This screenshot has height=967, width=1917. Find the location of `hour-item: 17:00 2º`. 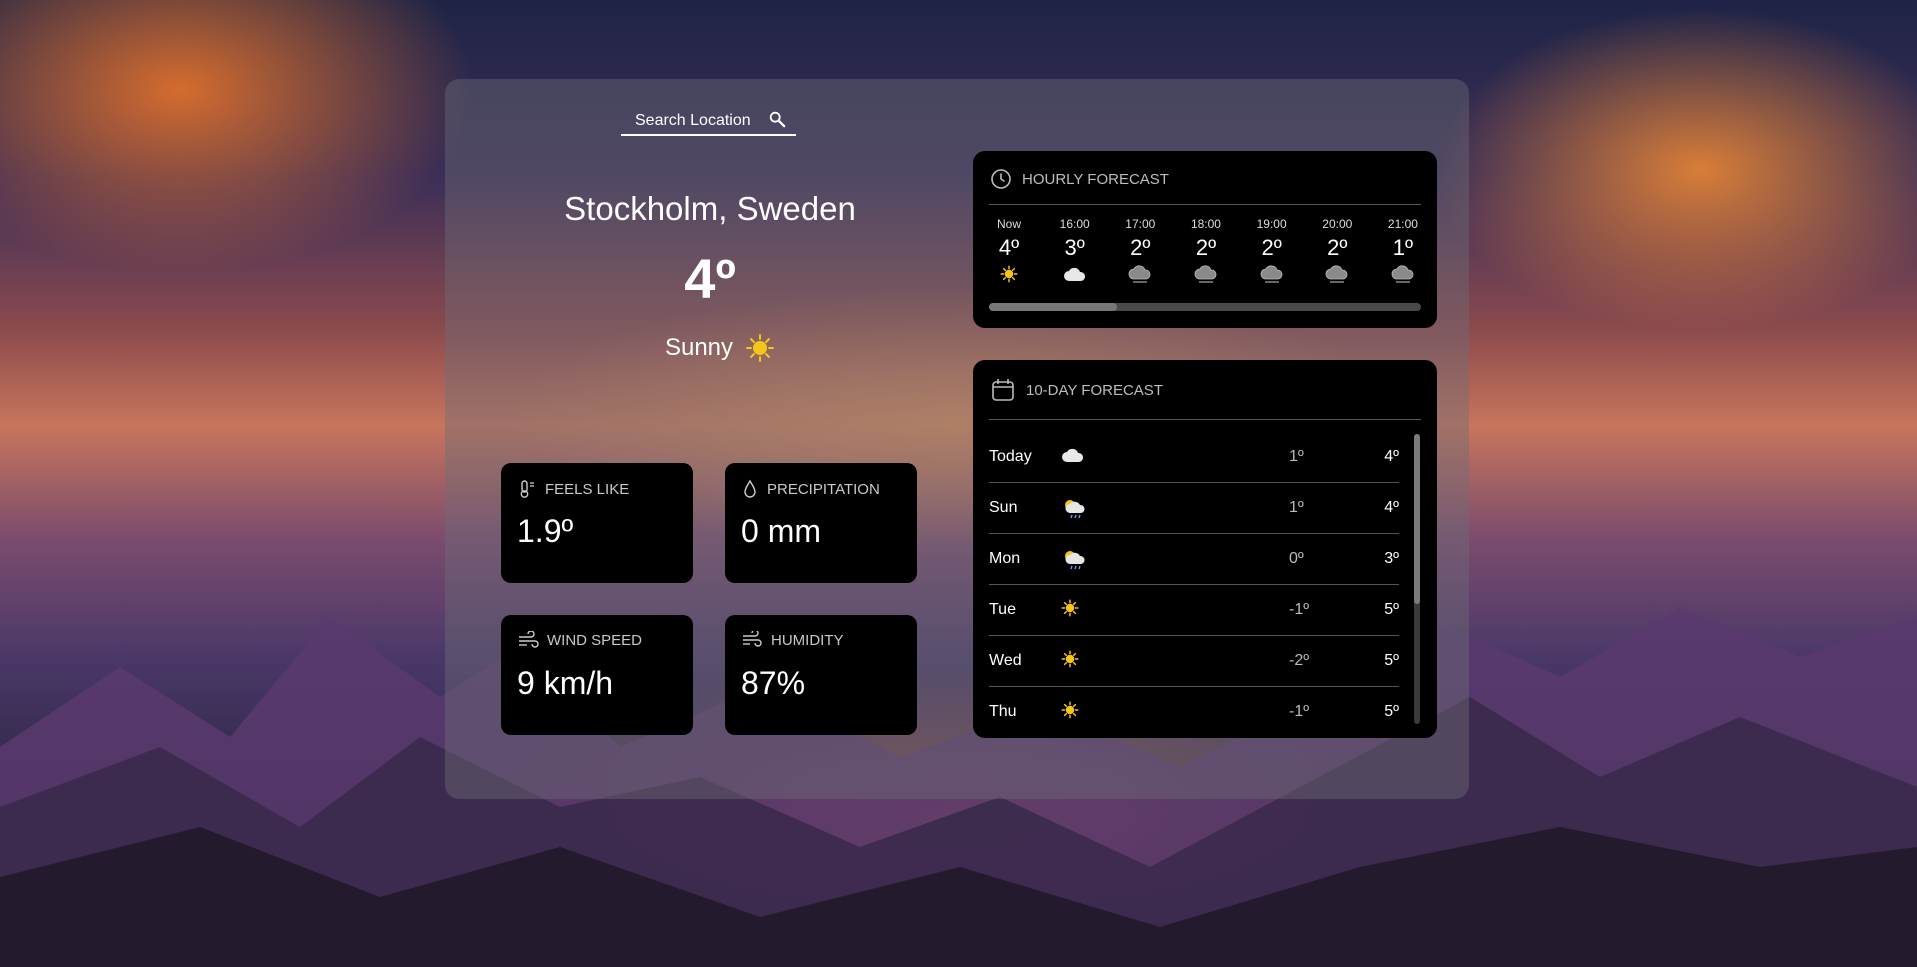

hour-item: 17:00 2º is located at coordinates (1140, 251).